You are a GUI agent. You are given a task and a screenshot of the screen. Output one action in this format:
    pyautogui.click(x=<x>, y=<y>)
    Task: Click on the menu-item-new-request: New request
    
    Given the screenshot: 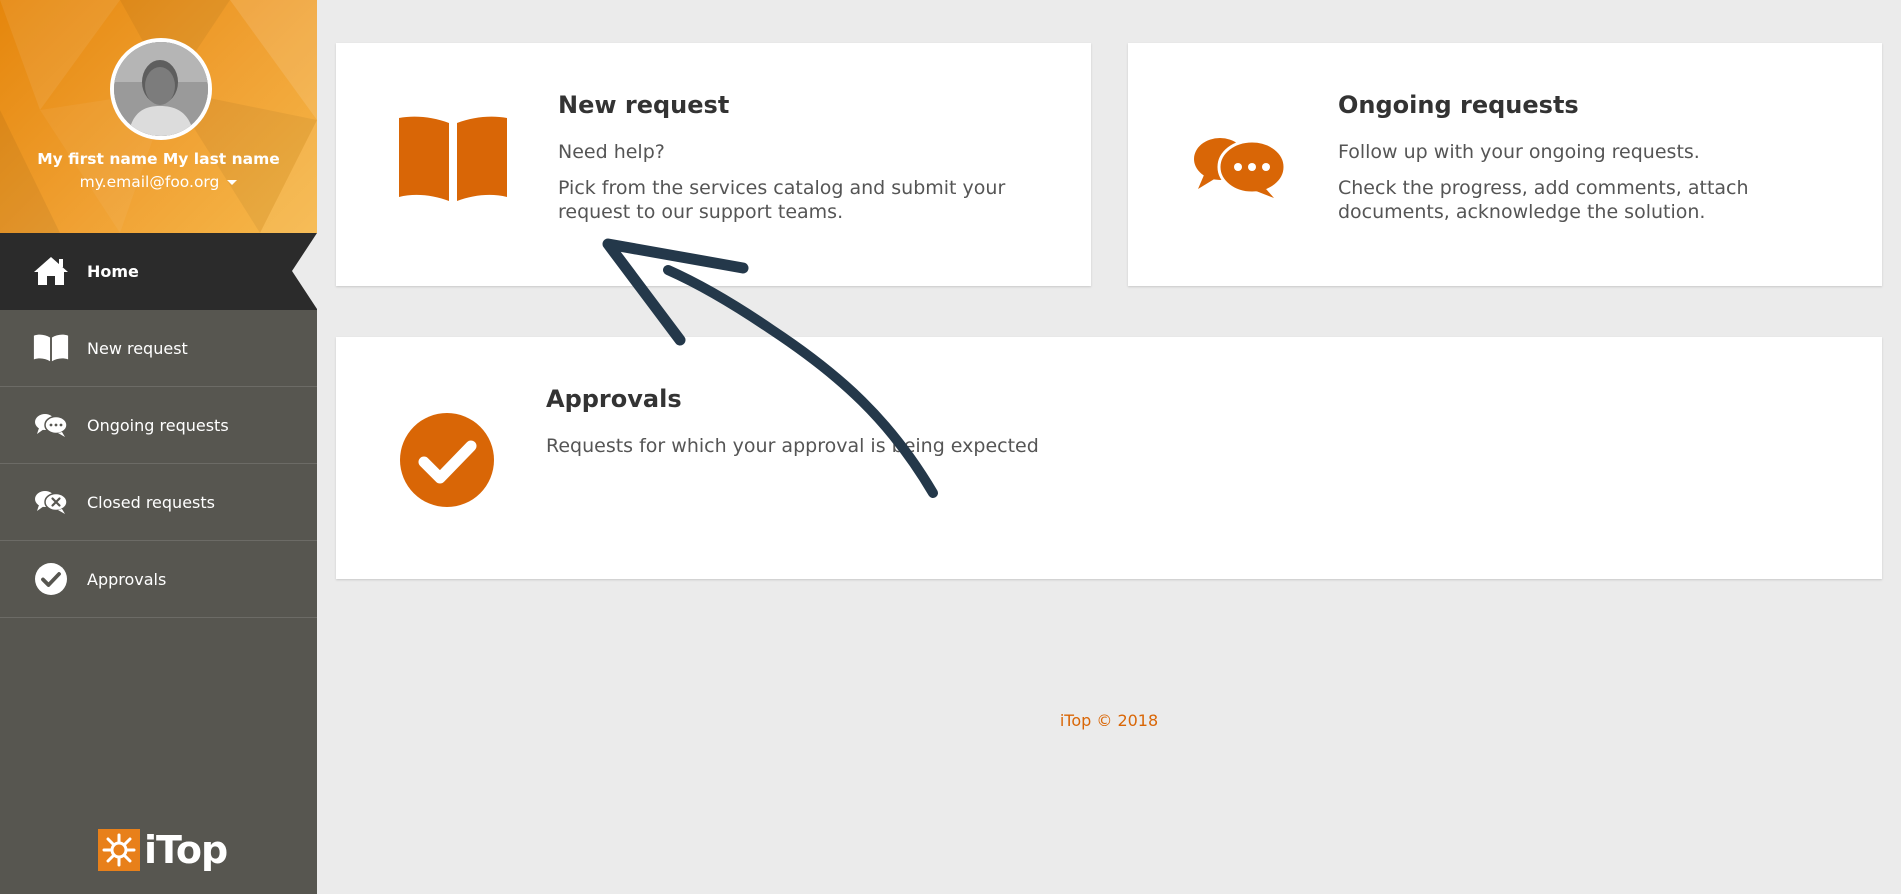 What is the action you would take?
    pyautogui.click(x=158, y=348)
    